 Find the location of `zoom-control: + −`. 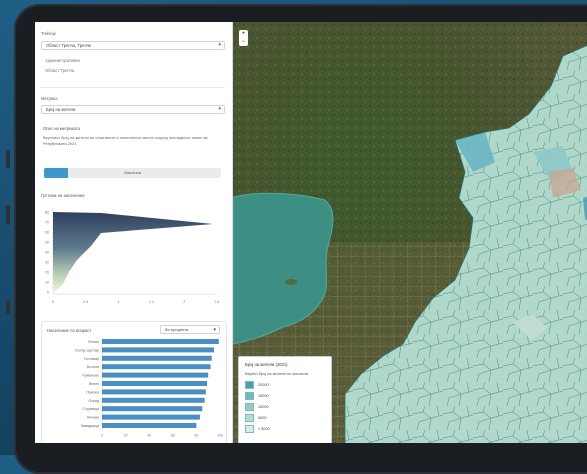

zoom-control: + − is located at coordinates (243, 38).